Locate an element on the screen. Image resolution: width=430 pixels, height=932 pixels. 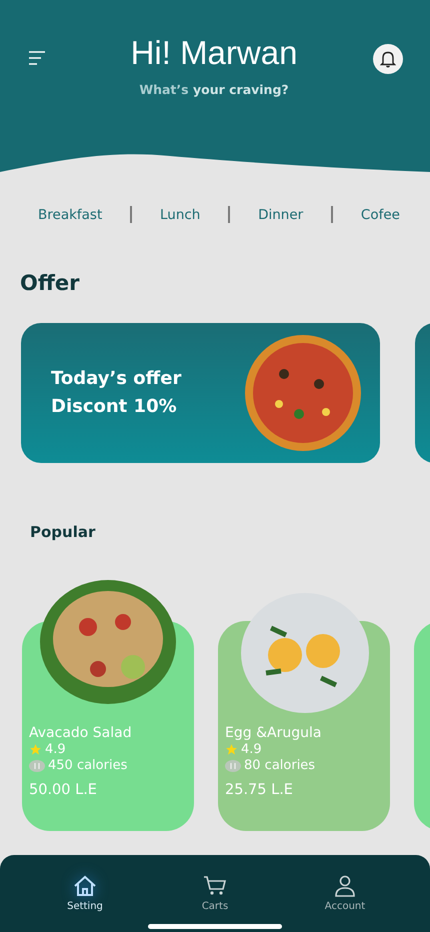
calories-text: 80 calories is located at coordinates (280, 765).